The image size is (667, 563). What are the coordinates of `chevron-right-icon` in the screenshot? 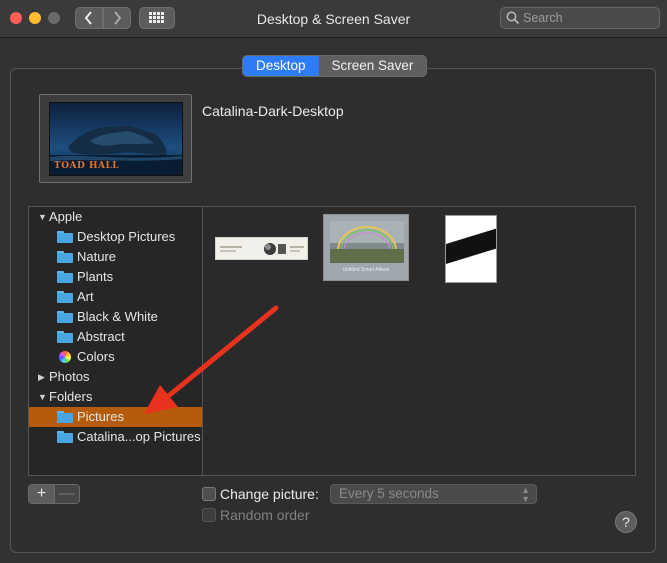 It's located at (118, 18).